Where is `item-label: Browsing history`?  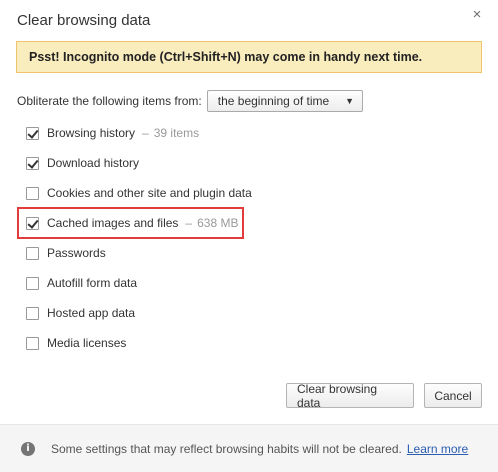 item-label: Browsing history is located at coordinates (91, 133).